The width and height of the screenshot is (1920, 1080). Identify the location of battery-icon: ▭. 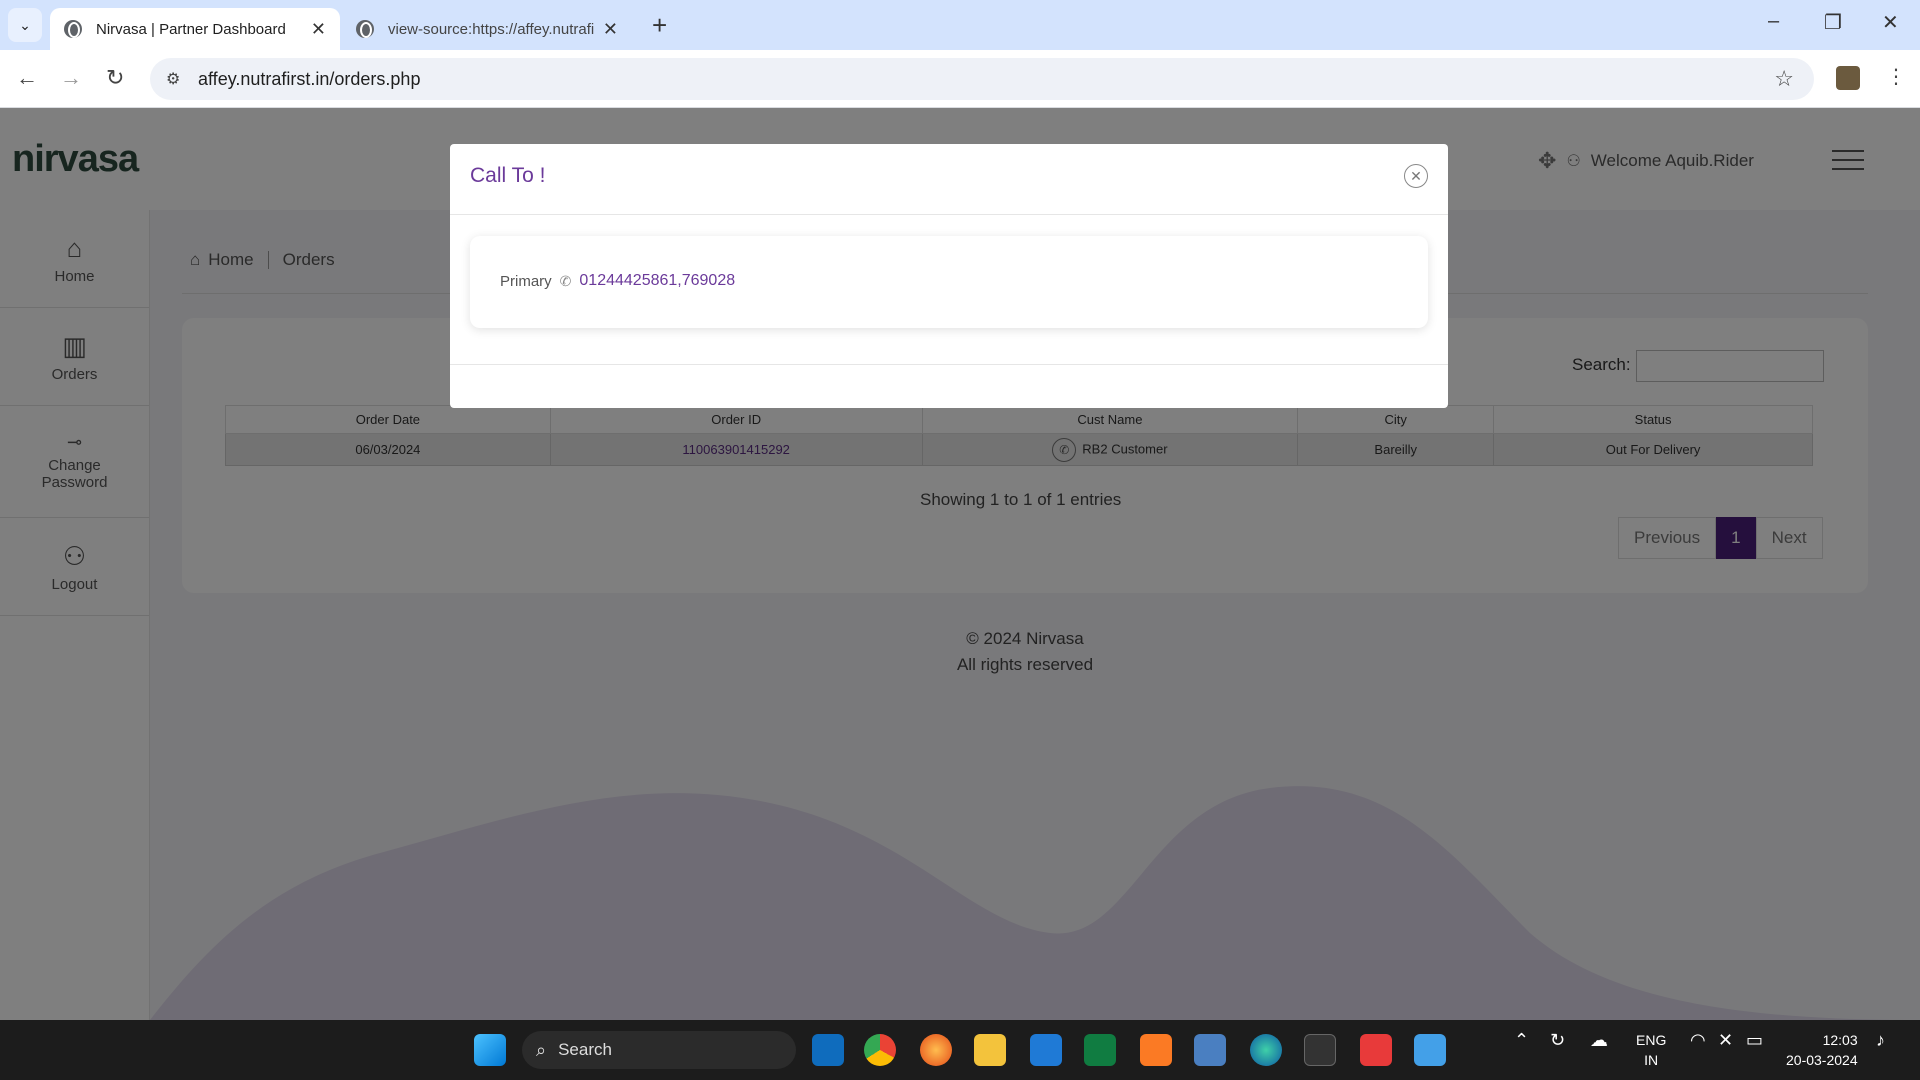
(1754, 1040).